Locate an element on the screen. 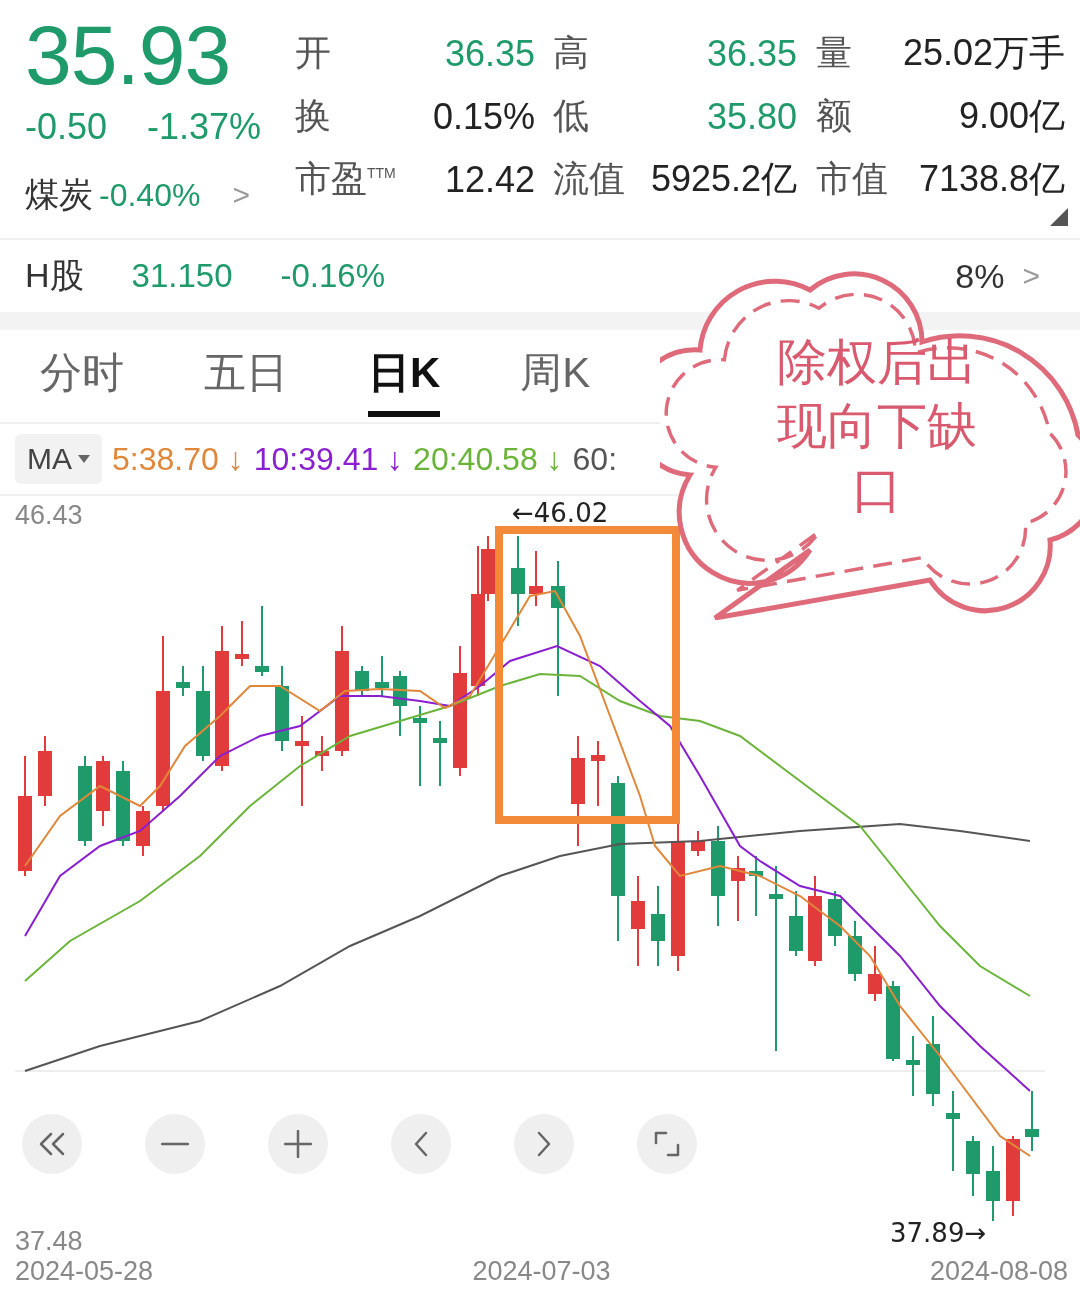  stat-value: 35.80 is located at coordinates (751, 116).